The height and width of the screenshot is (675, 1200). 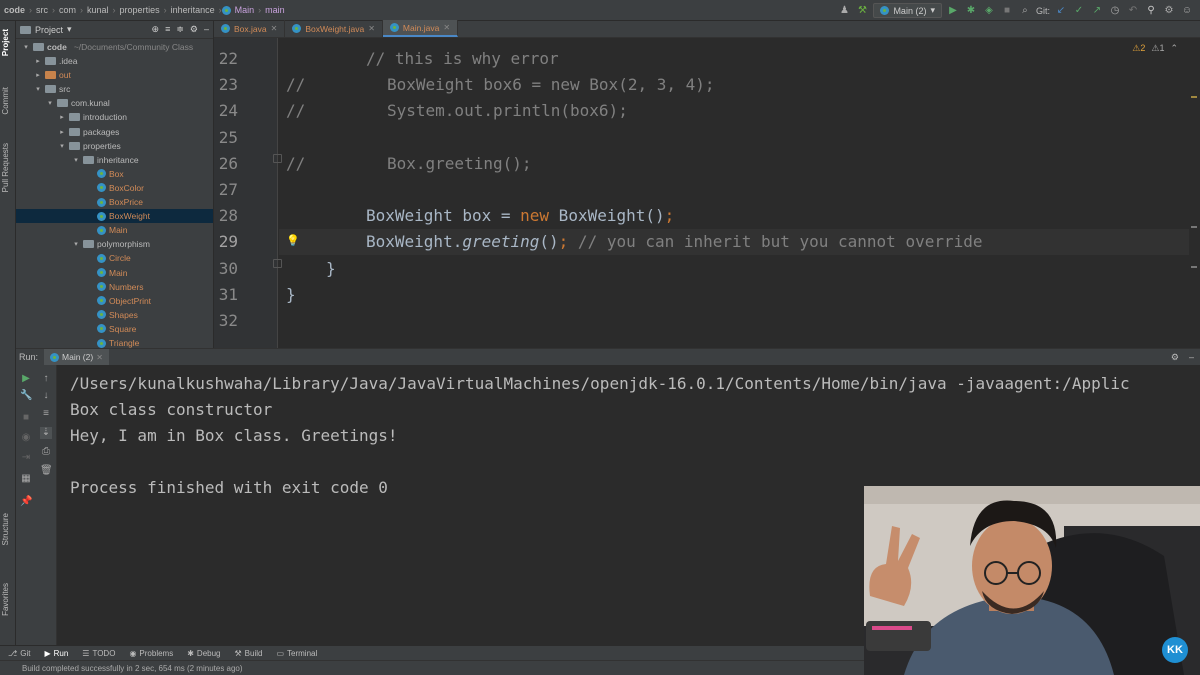 What do you see at coordinates (420, 28) in the screenshot?
I see `tab-main-java: Main.java ✕` at bounding box center [420, 28].